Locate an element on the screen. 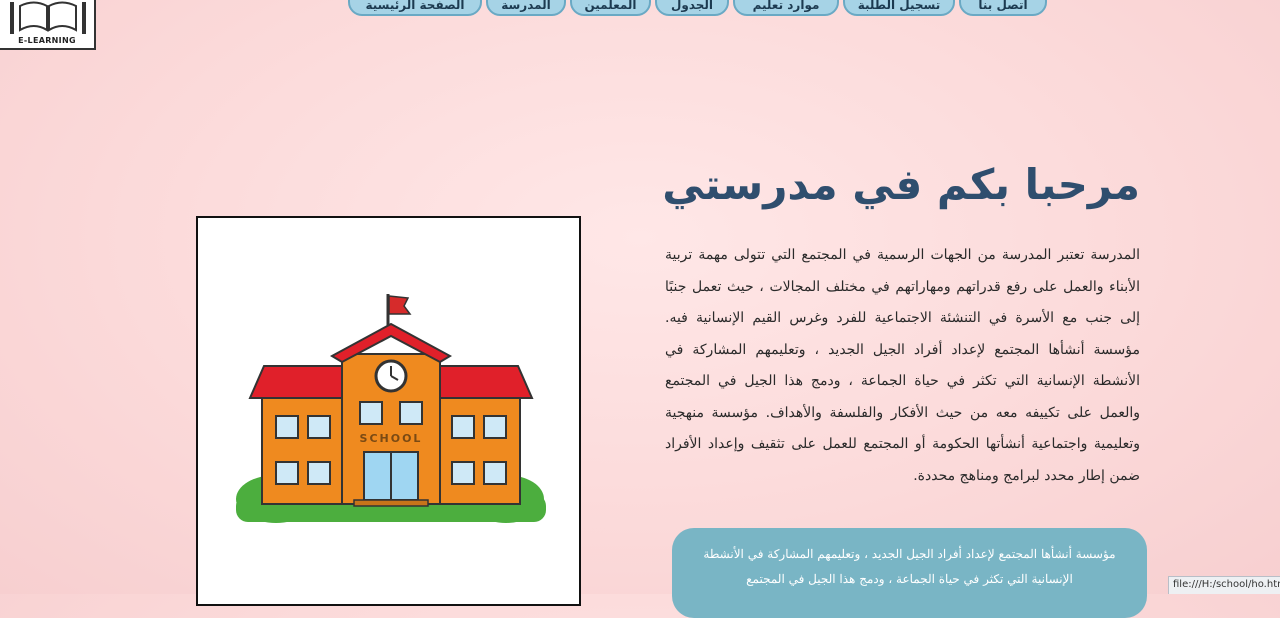  school-building-illustration: SCHOOL is located at coordinates (391, 408).